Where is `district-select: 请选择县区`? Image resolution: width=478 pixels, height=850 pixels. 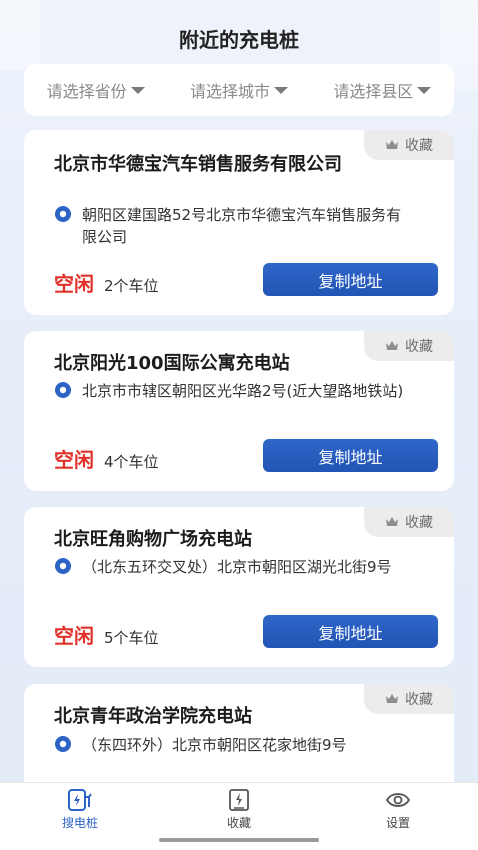
district-select: 请选择县区 is located at coordinates (382, 90).